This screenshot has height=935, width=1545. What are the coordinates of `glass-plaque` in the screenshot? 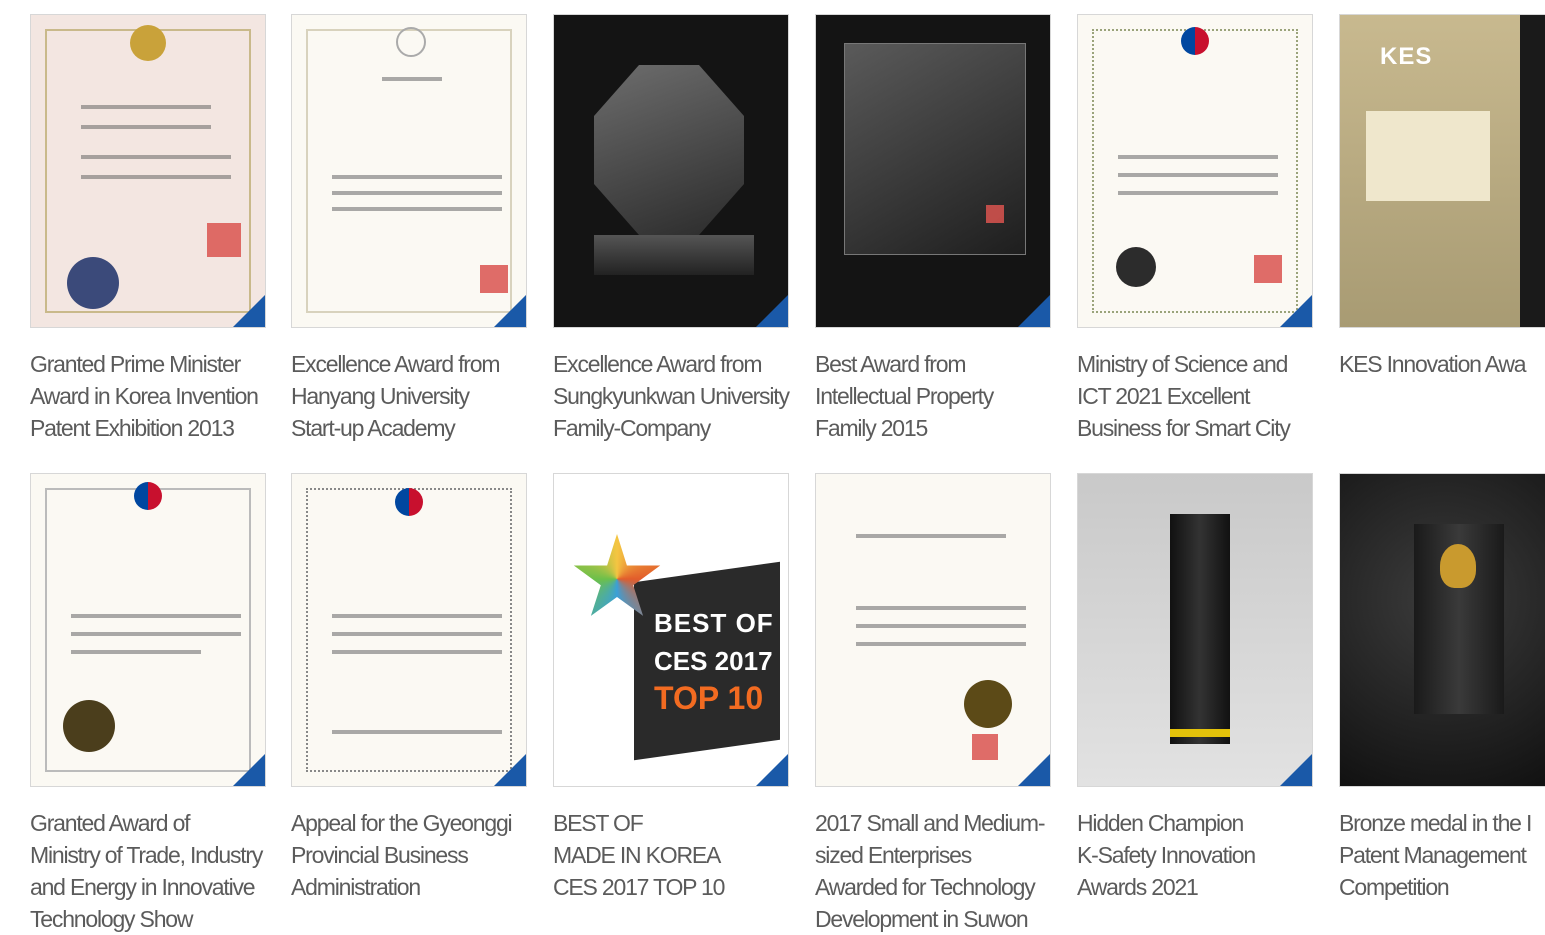 It's located at (935, 149).